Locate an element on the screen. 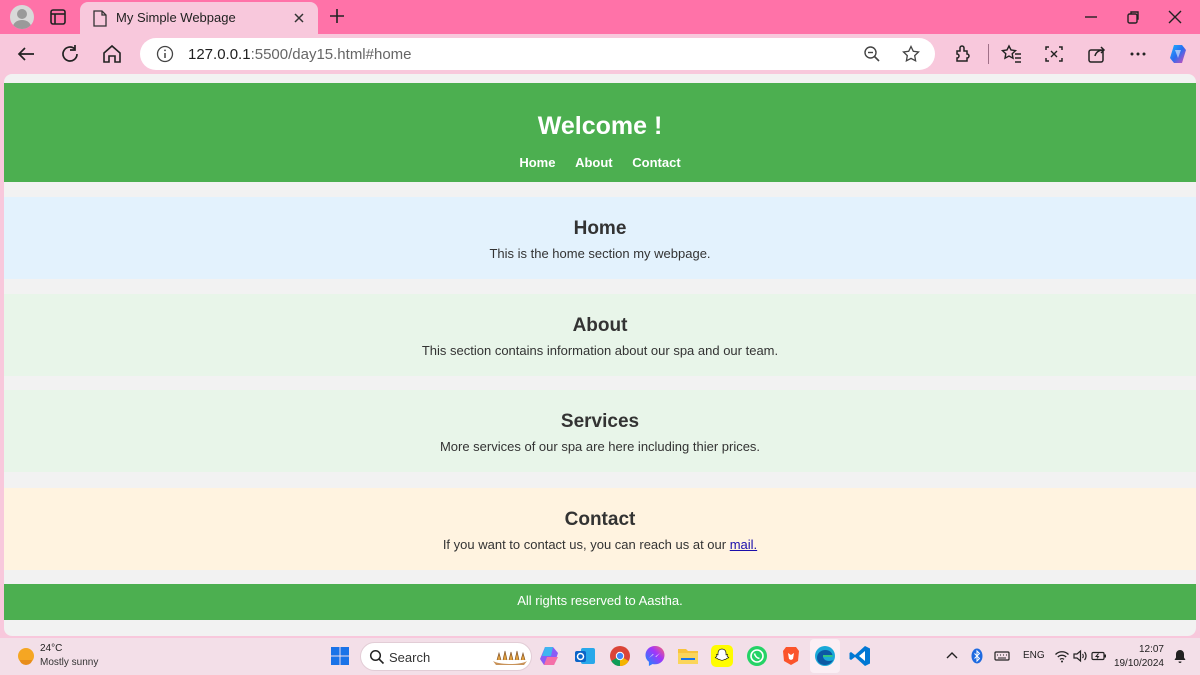  brave-icon is located at coordinates (791, 656).